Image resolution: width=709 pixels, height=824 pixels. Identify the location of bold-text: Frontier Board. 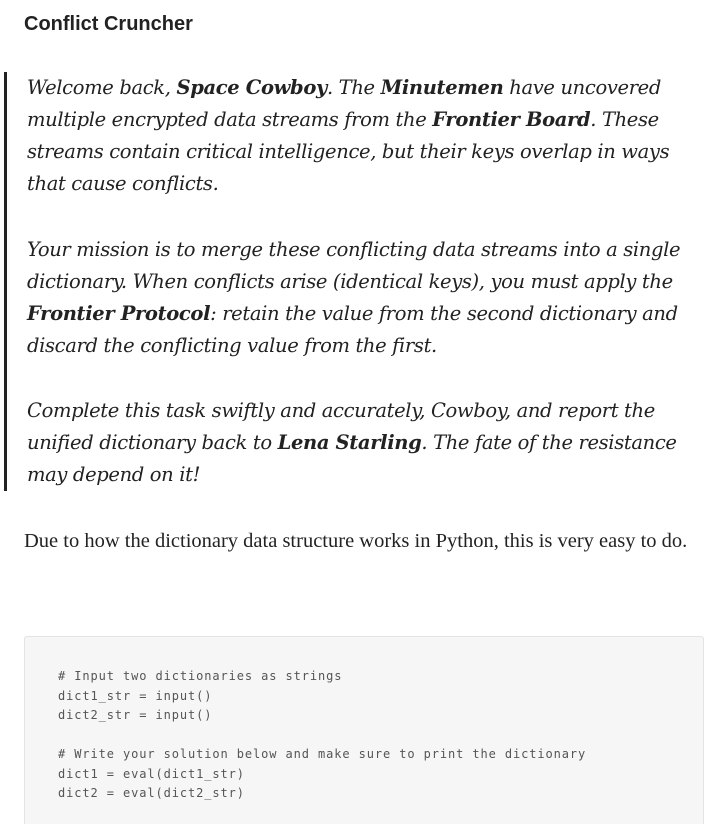
(511, 119).